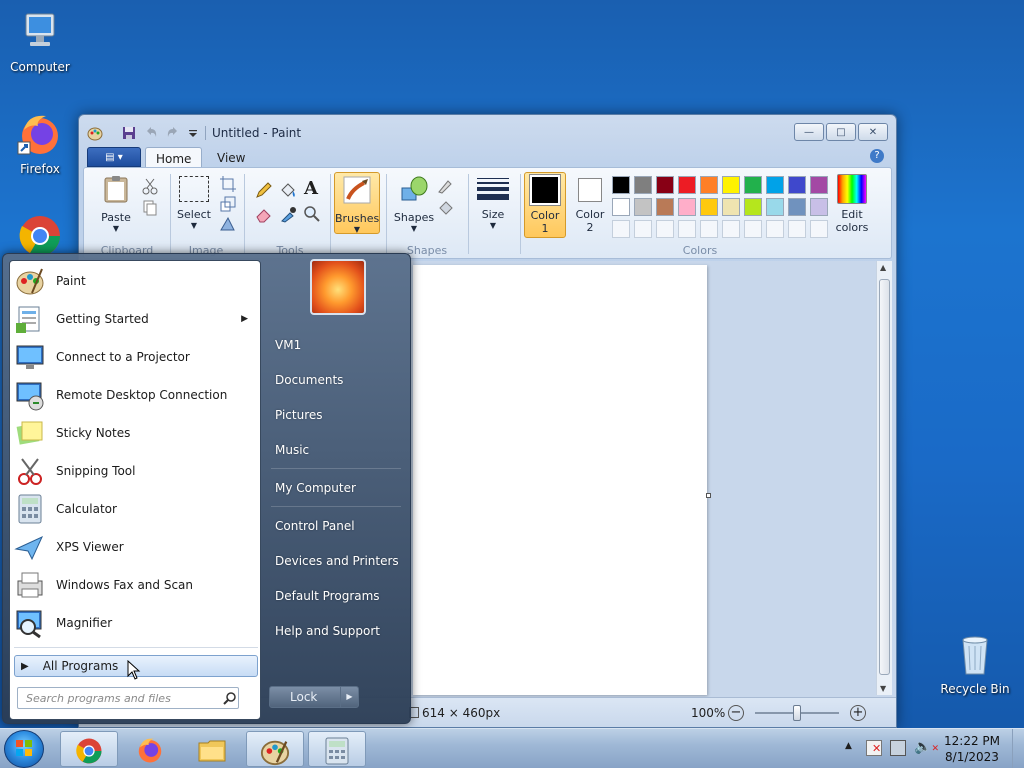 This screenshot has height=768, width=1024. I want to click on taskbar-firefox, so click(151, 749).